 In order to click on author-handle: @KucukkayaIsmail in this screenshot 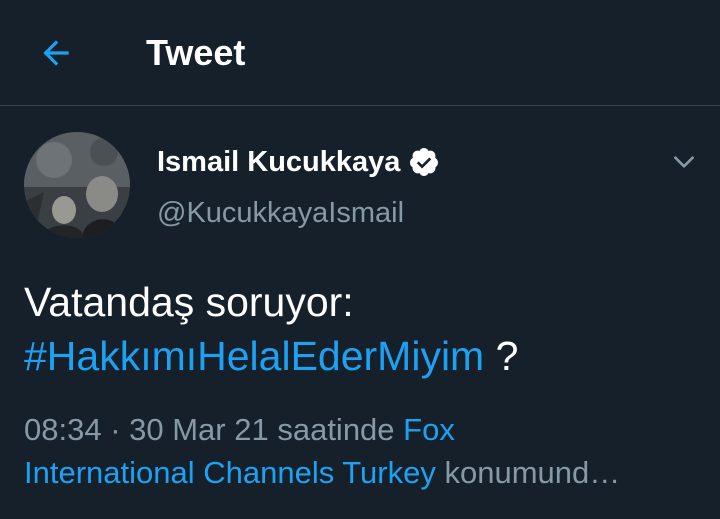, I will do `click(280, 213)`.